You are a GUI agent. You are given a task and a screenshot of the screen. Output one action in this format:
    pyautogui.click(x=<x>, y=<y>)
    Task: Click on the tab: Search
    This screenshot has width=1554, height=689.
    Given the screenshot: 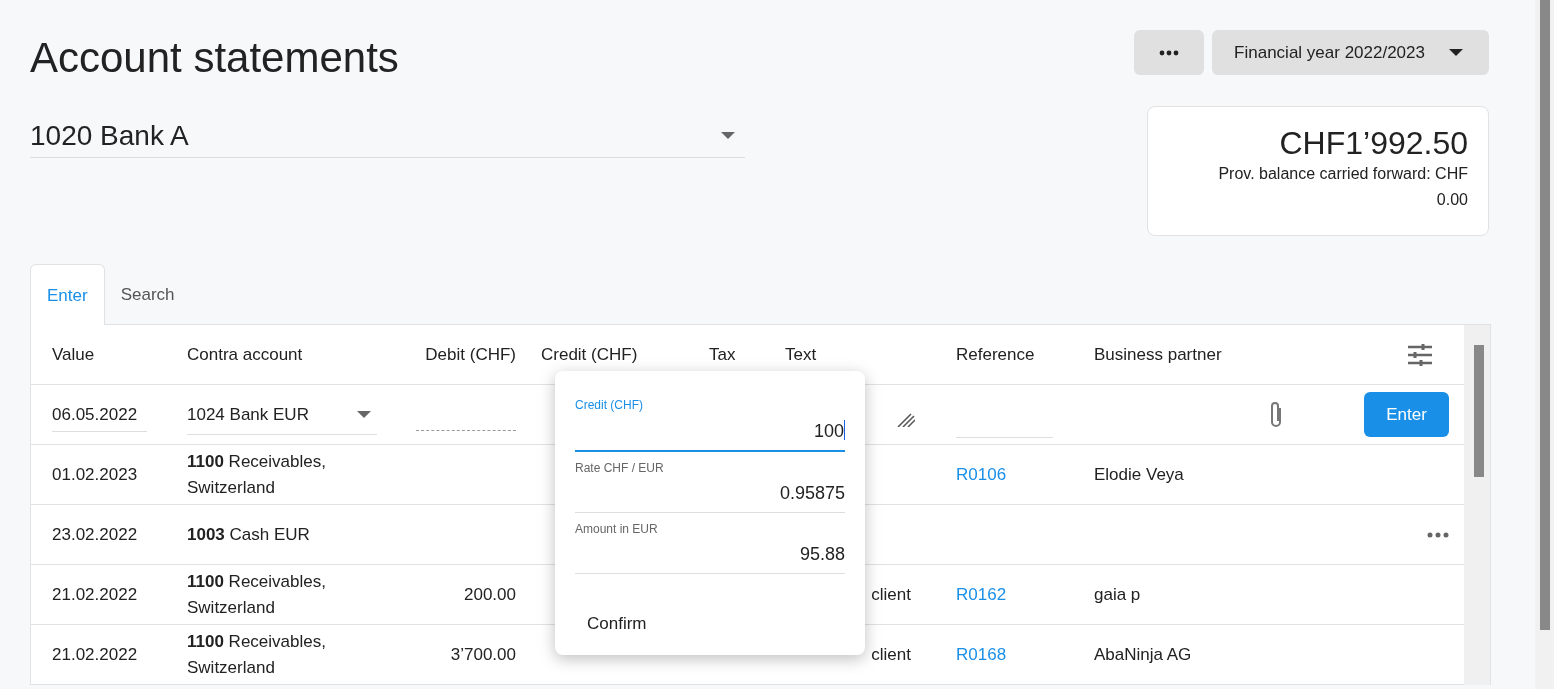 What is the action you would take?
    pyautogui.click(x=147, y=294)
    